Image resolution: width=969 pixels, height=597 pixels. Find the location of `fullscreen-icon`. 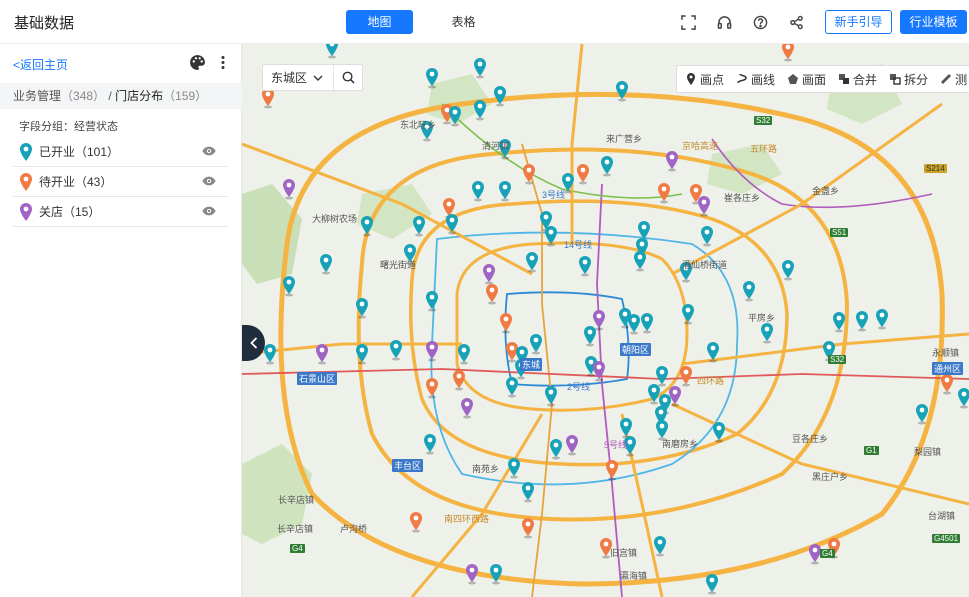

fullscreen-icon is located at coordinates (688, 22).